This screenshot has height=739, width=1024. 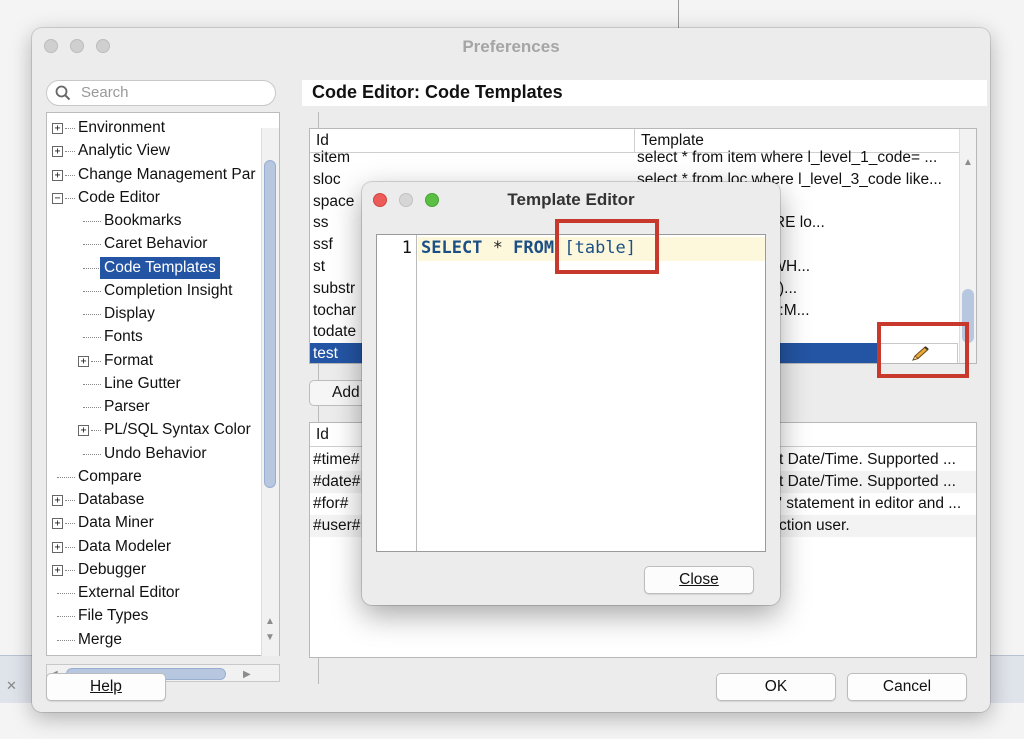 I want to click on annotation-box-edit-icon, so click(x=923, y=350).